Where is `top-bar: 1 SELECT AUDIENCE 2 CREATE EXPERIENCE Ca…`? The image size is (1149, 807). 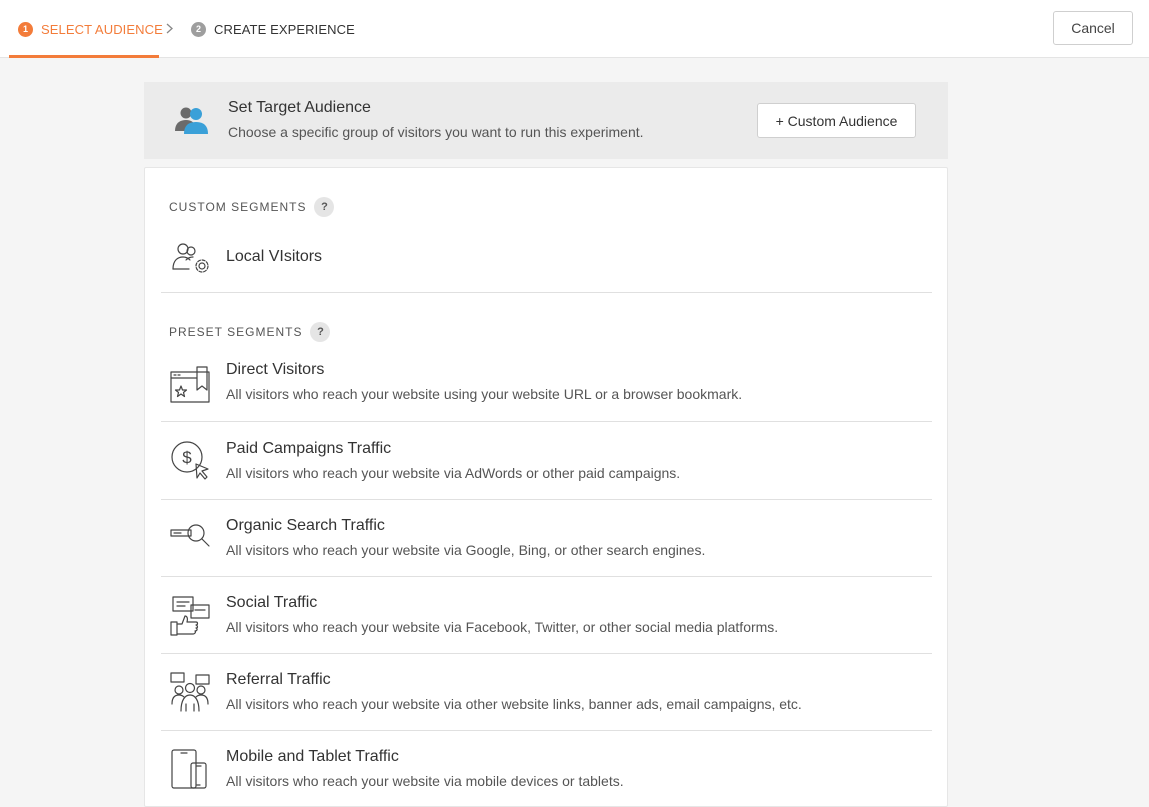 top-bar: 1 SELECT AUDIENCE 2 CREATE EXPERIENCE Ca… is located at coordinates (574, 29).